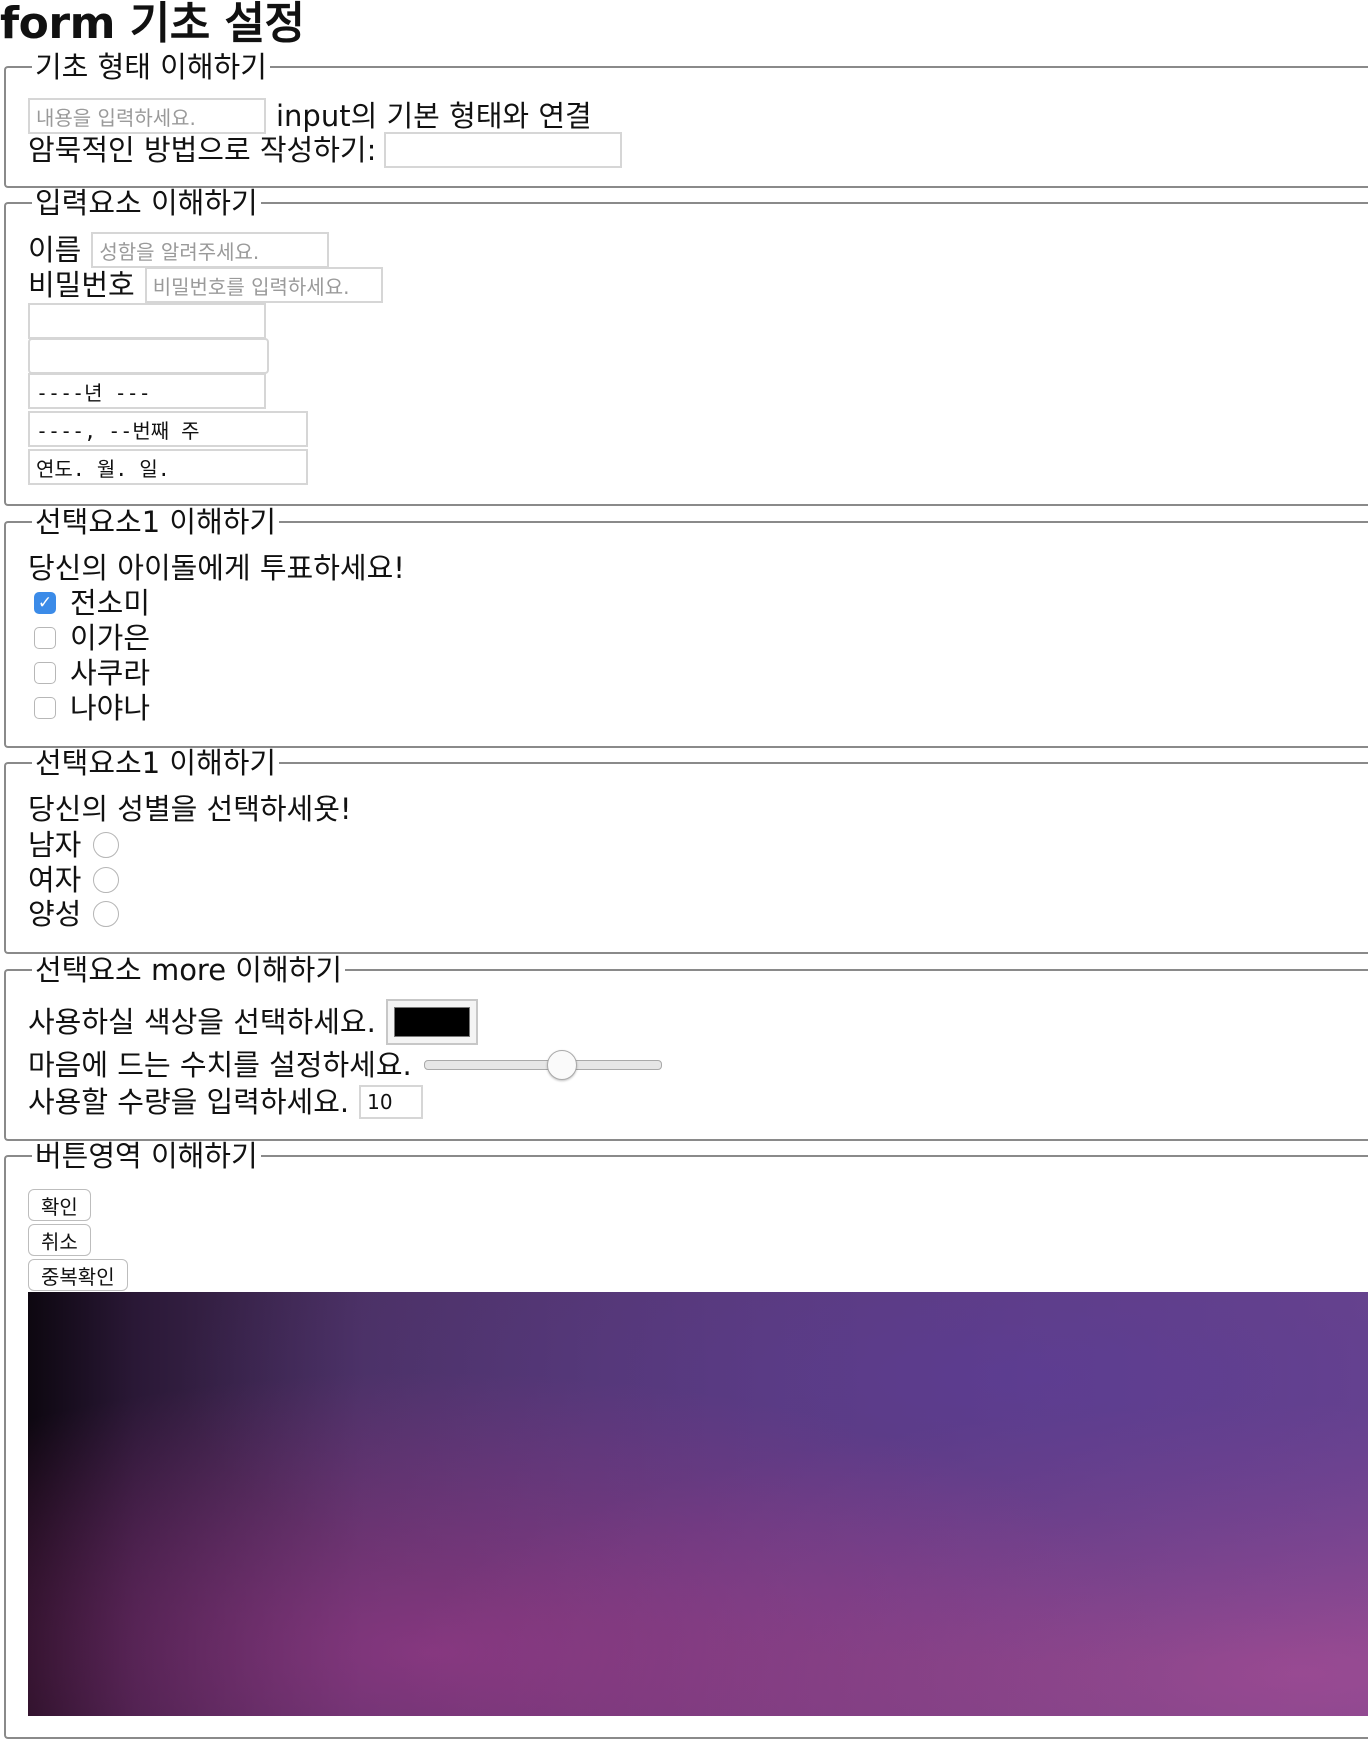 The width and height of the screenshot is (1368, 1739). I want to click on range-thumb, so click(562, 1065).